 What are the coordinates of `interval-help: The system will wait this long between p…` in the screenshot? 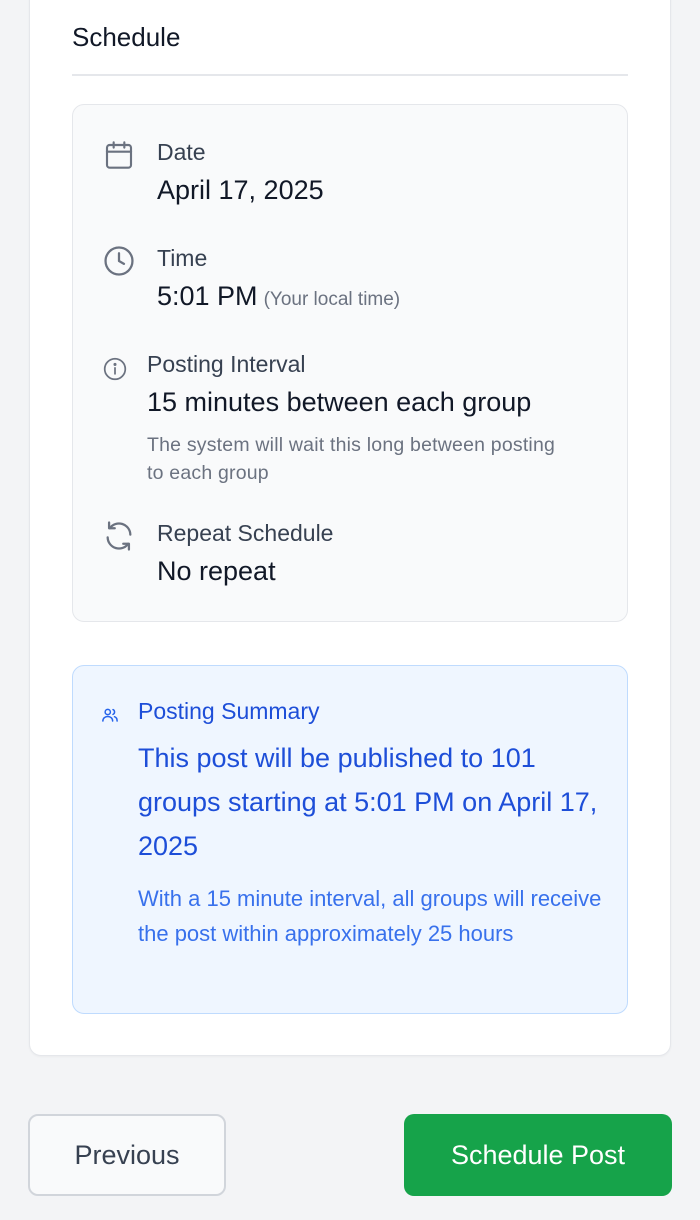 It's located at (351, 459).